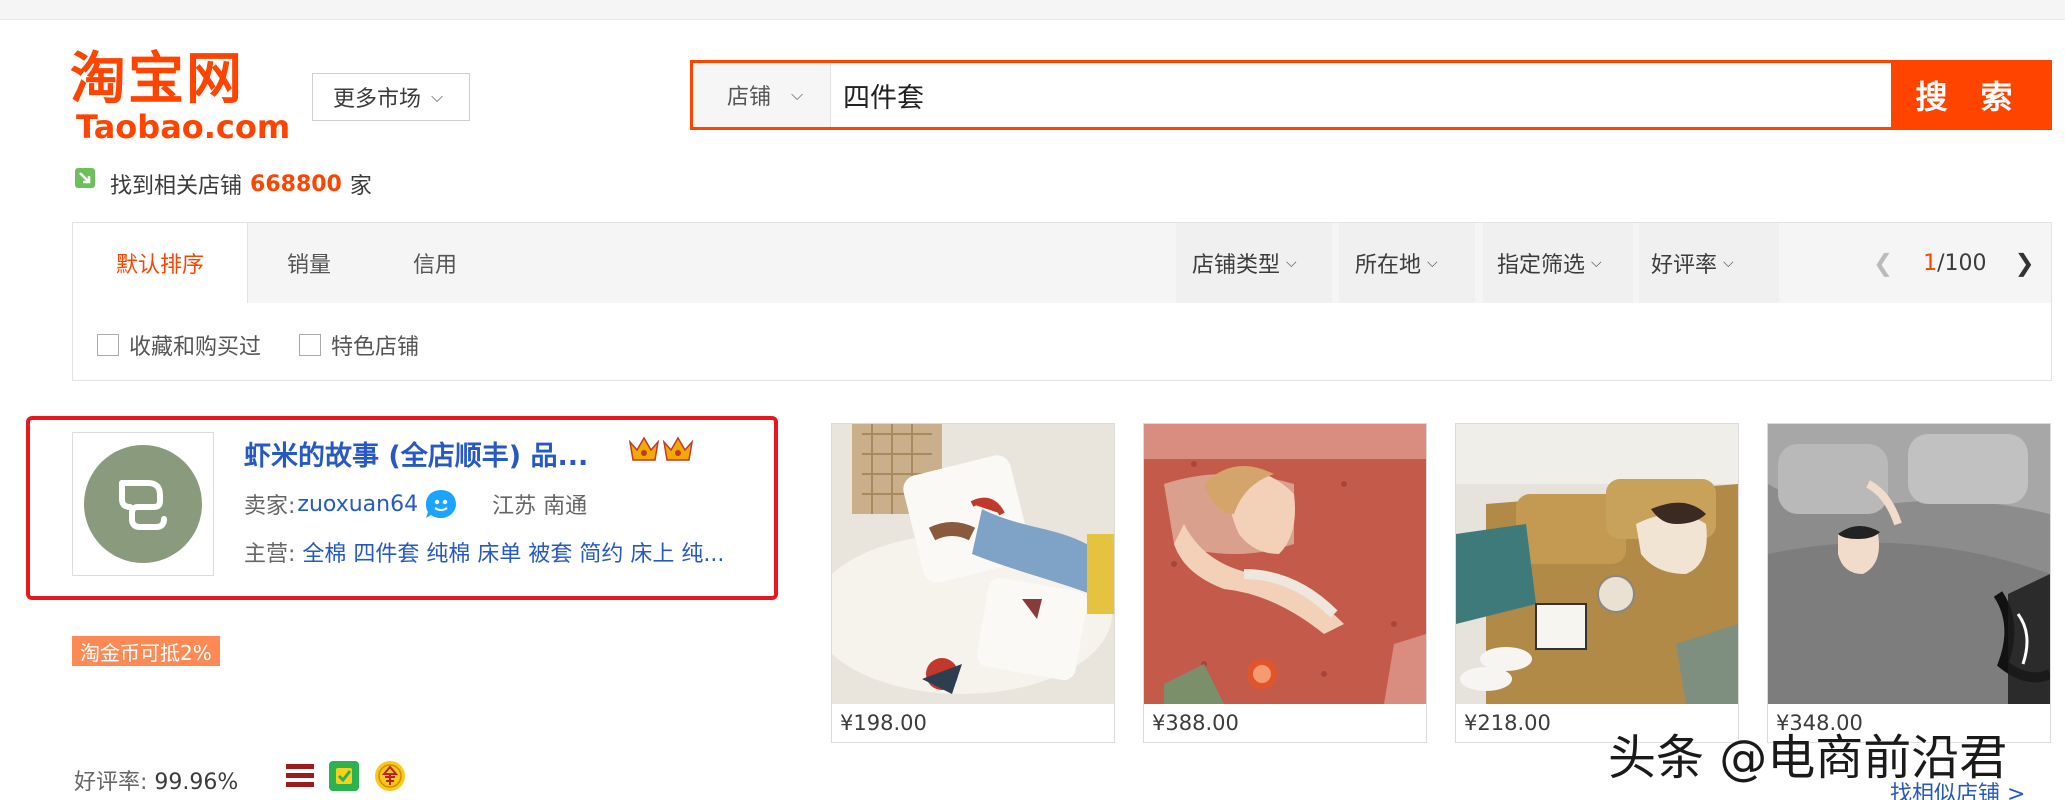 Image resolution: width=2065 pixels, height=800 pixels. I want to click on tab-credit: 信用, so click(435, 263).